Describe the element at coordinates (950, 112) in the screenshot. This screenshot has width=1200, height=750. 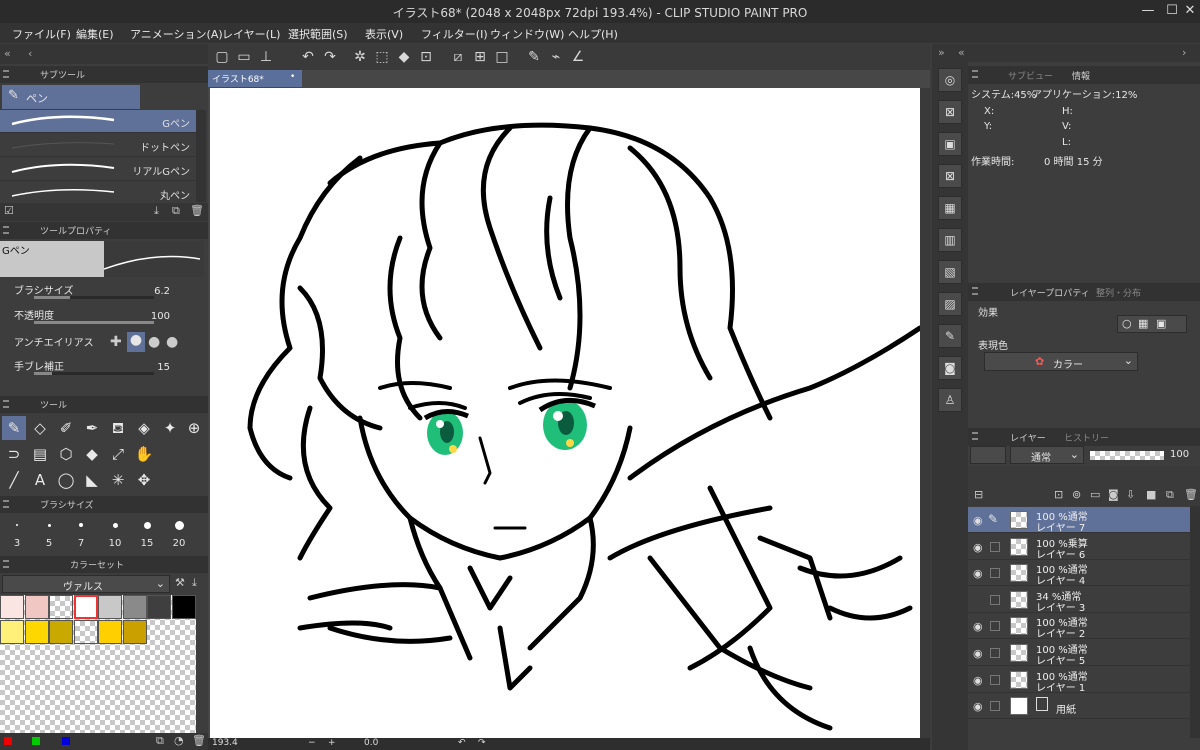
I see `material-icon: ⊠` at that location.